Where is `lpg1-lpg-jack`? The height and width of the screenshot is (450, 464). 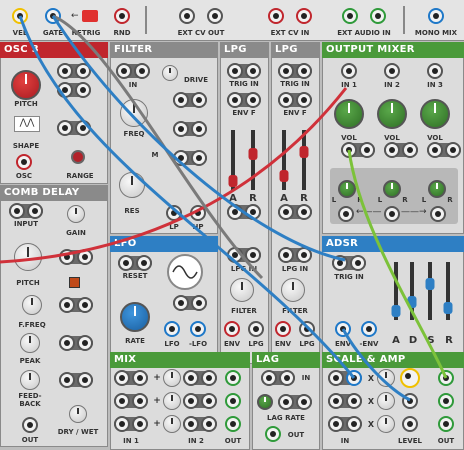
lpg1-lpg-jack is located at coordinates (256, 329).